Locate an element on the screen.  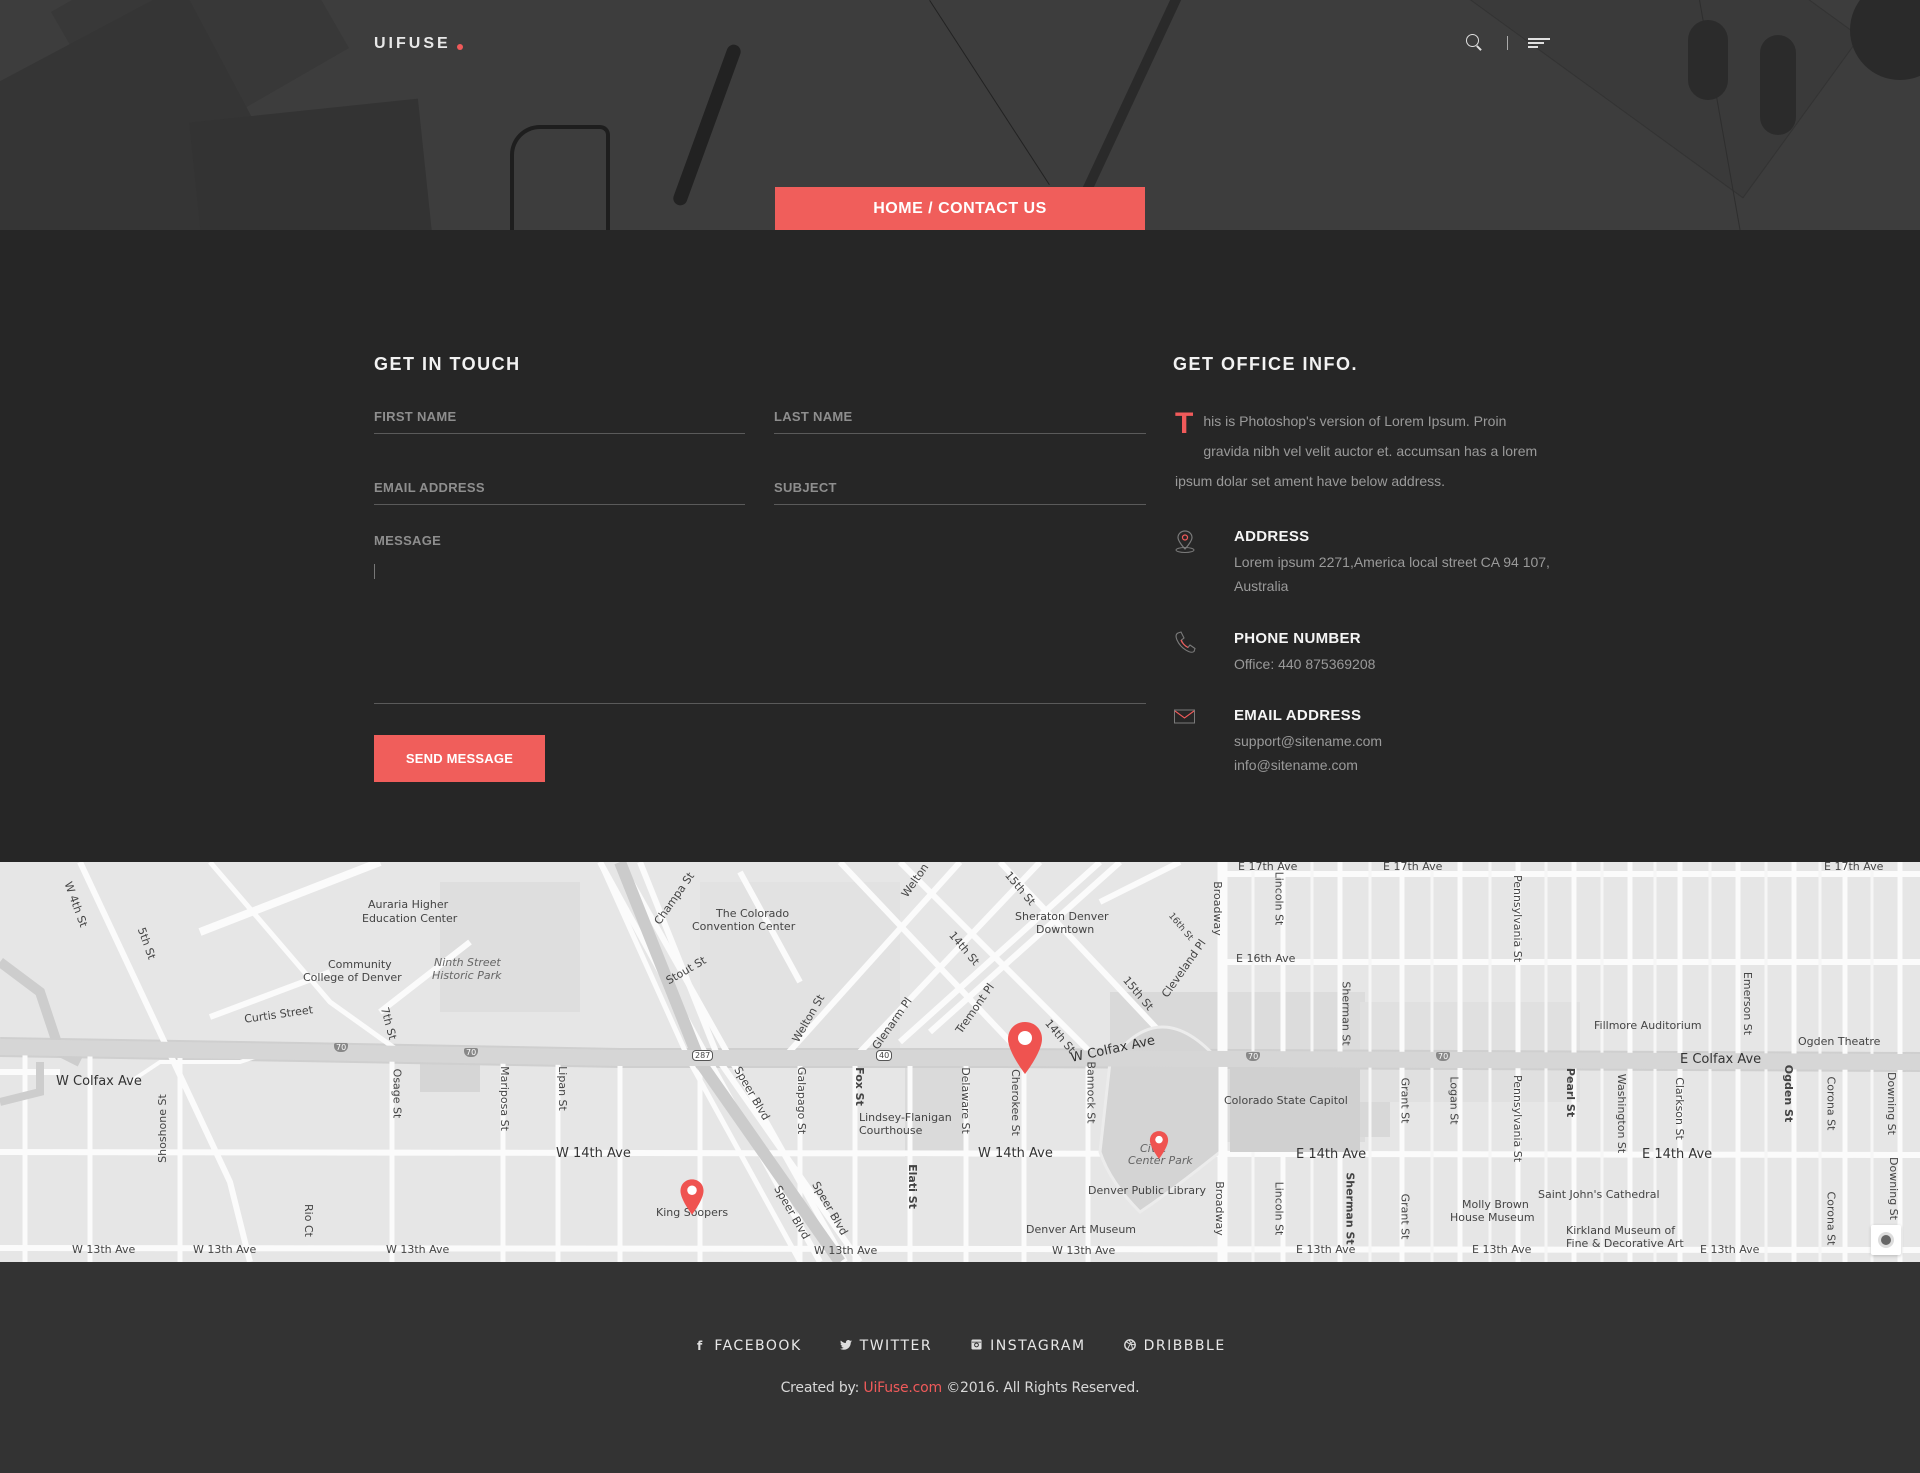
map-label: W Colfax Ave is located at coordinates (99, 1081).